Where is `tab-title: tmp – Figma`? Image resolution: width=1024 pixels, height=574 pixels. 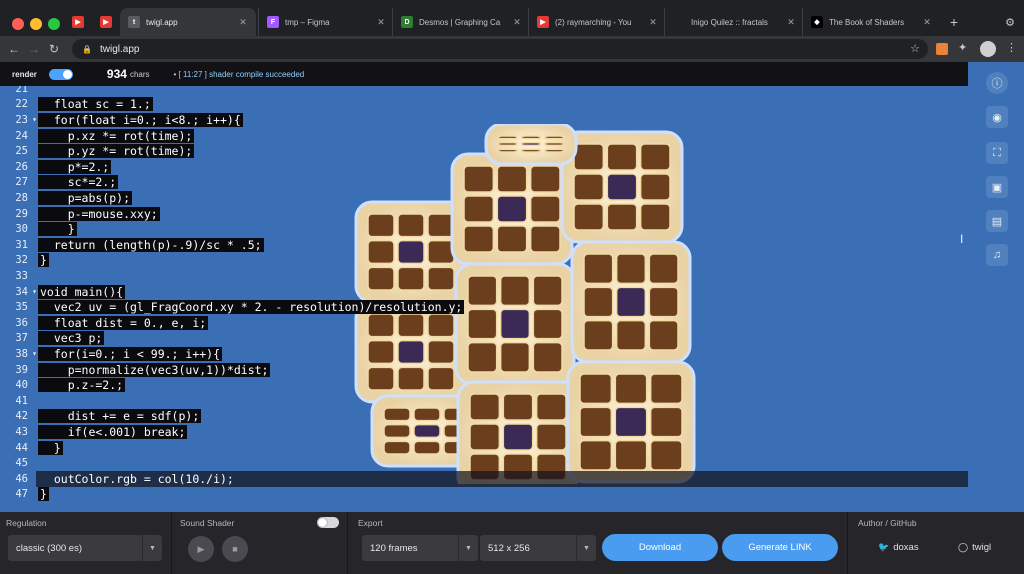
tab-title: tmp – Figma is located at coordinates (307, 22).